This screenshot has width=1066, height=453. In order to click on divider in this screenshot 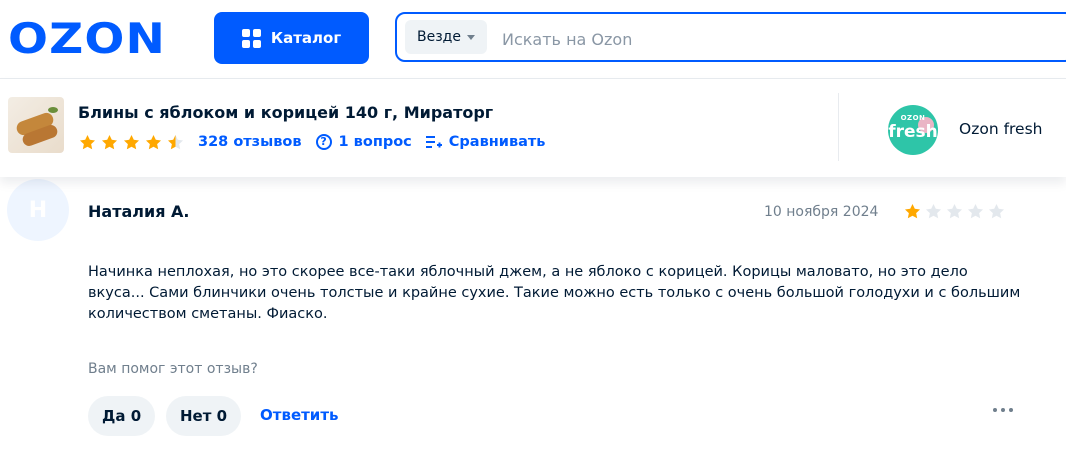, I will do `click(838, 127)`.